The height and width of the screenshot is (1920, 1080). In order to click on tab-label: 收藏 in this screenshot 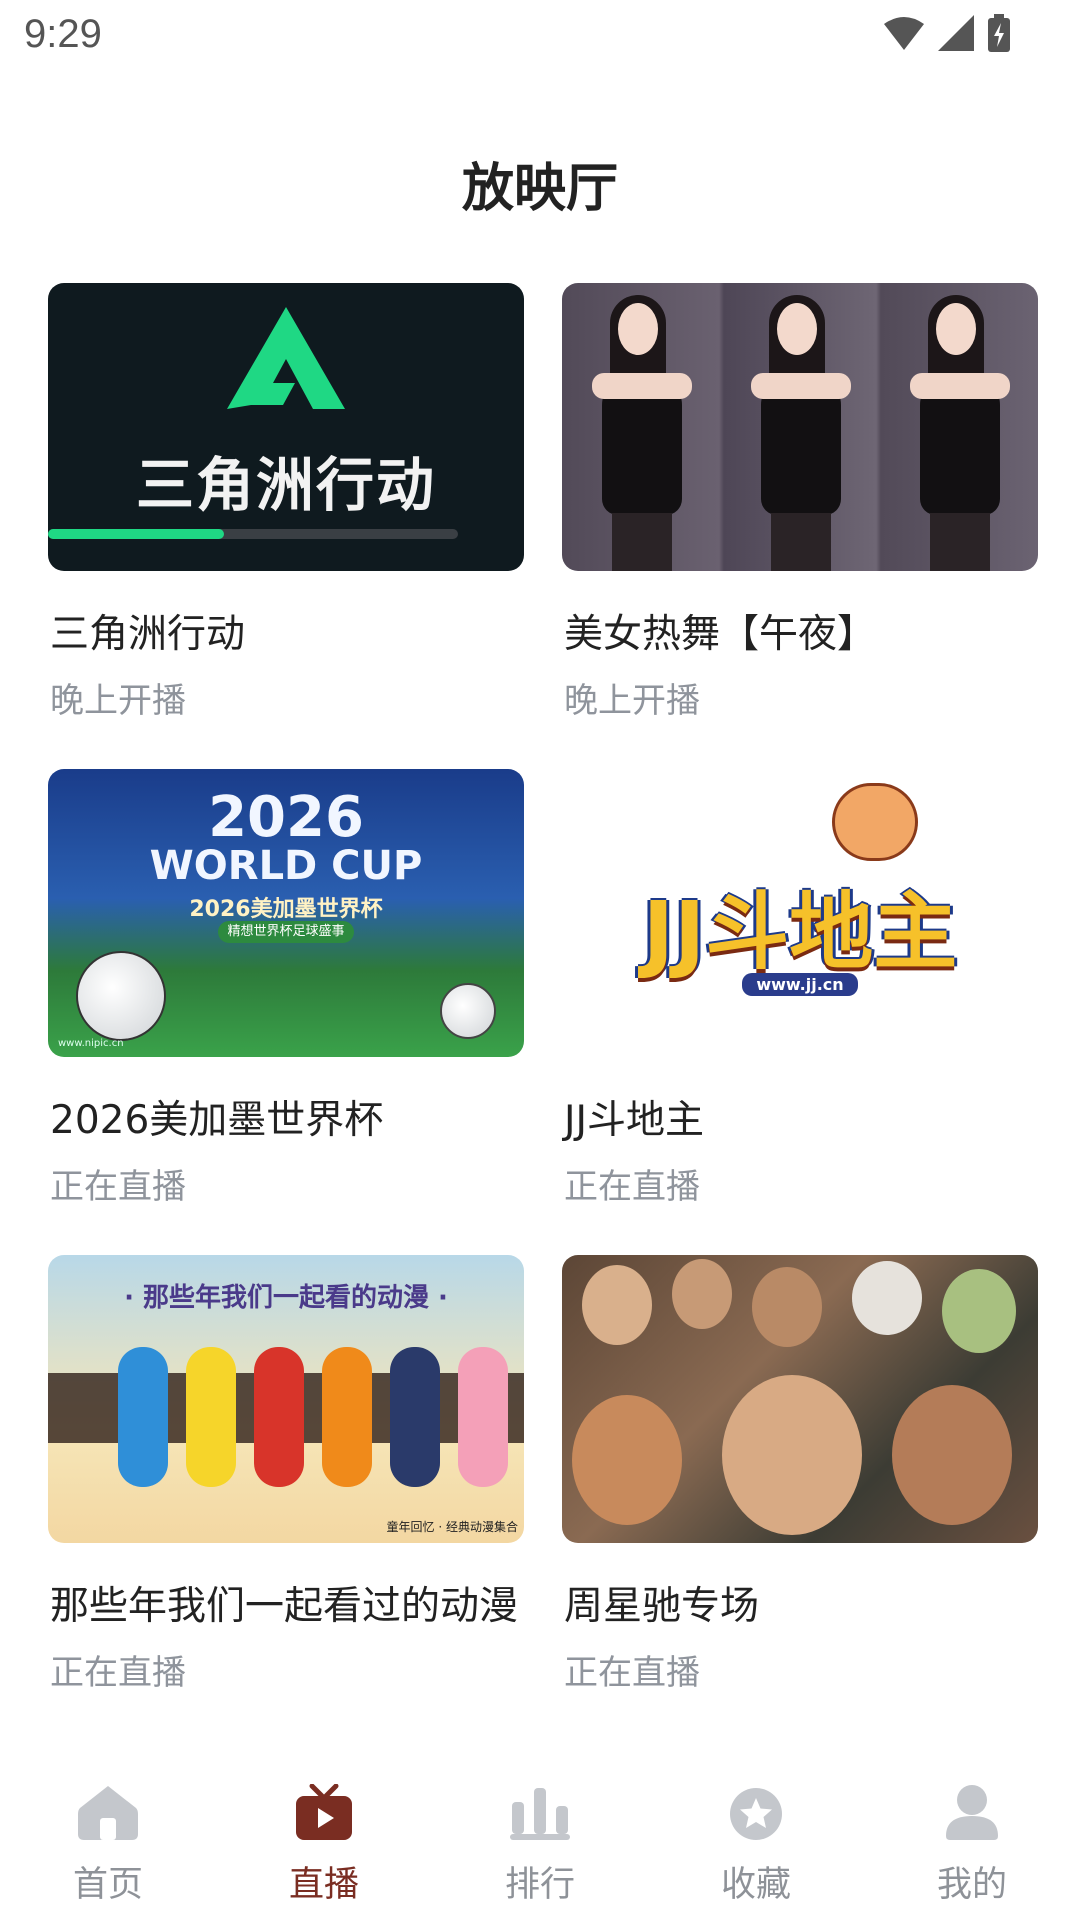, I will do `click(755, 1885)`.